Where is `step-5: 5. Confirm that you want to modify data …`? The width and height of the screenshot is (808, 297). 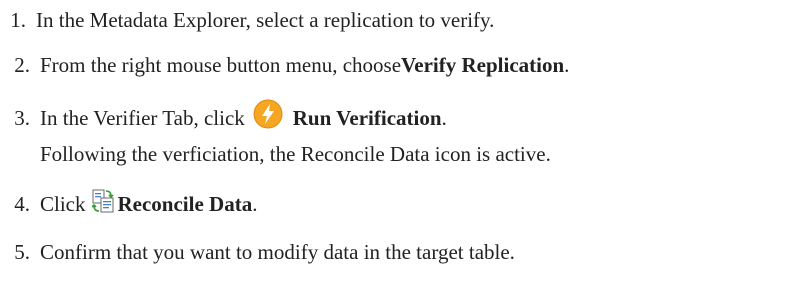
step-5: 5. Confirm that you want to modify data … is located at coordinates (257, 252).